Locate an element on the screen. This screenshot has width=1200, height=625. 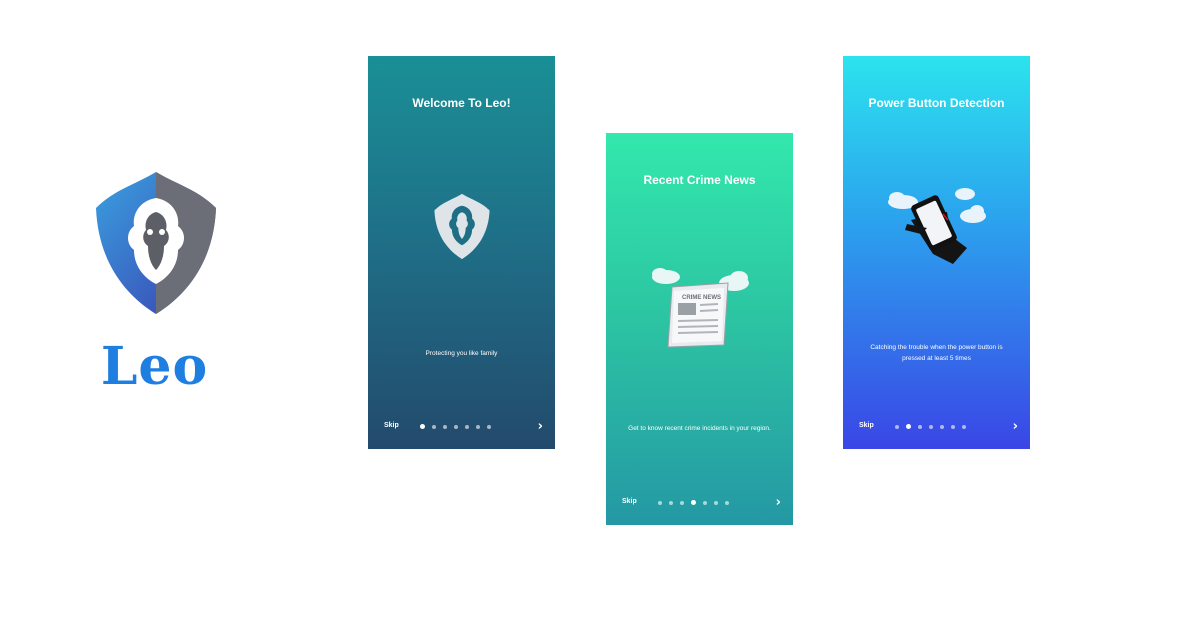
brand-logo: Leo is located at coordinates (156, 282).